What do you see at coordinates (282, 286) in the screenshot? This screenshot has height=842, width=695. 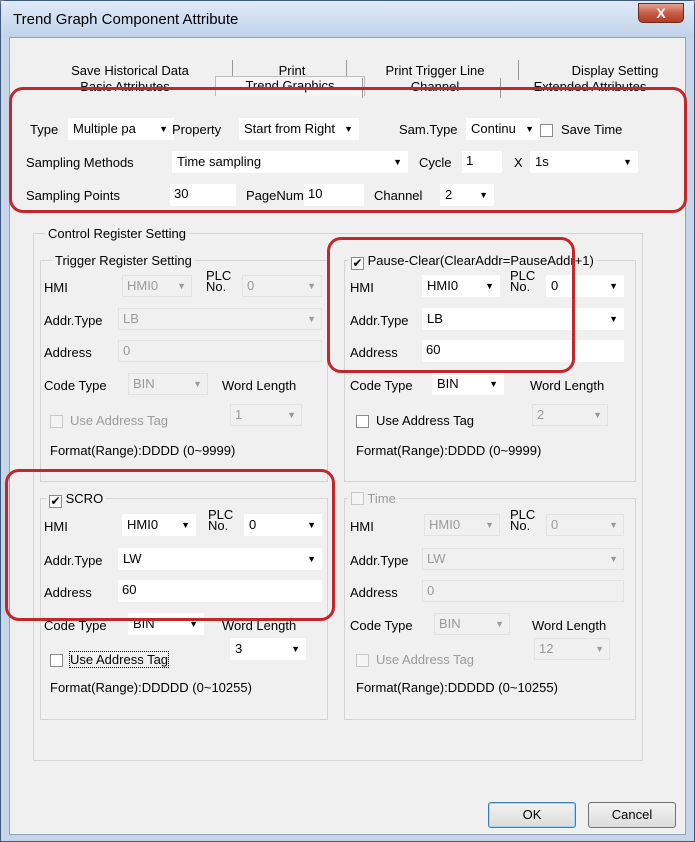 I see `trigger-plc-dropdown: 0 ▼` at bounding box center [282, 286].